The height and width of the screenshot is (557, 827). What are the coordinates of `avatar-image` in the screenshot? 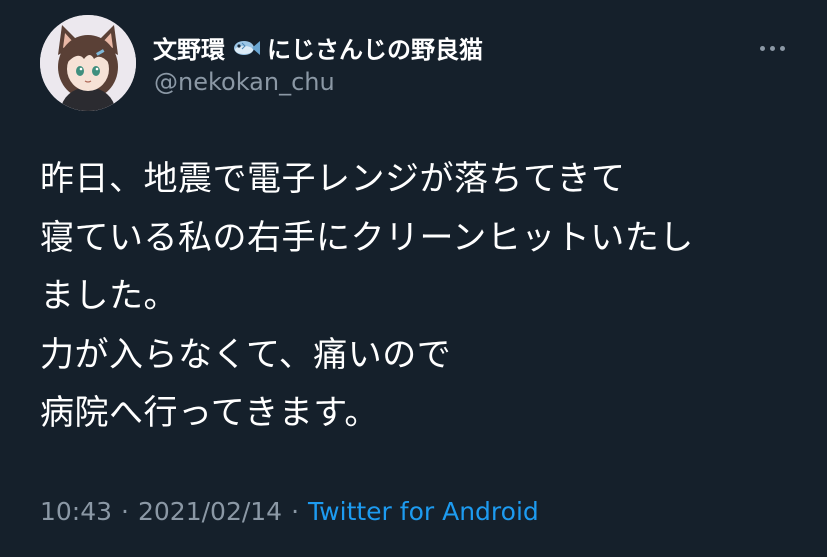 It's located at (88, 63).